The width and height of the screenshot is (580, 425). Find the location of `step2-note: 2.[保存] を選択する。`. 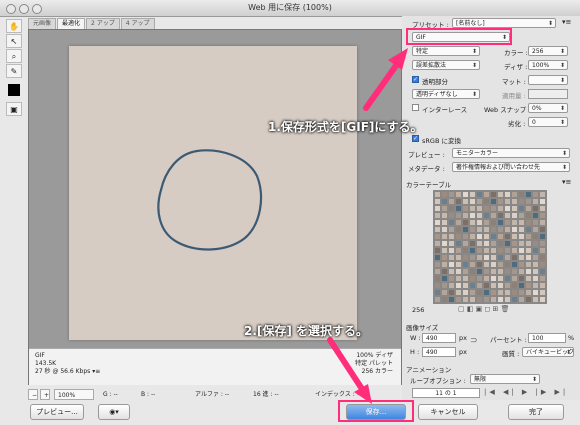

step2-note: 2.[保存] を選択する。 is located at coordinates (306, 331).